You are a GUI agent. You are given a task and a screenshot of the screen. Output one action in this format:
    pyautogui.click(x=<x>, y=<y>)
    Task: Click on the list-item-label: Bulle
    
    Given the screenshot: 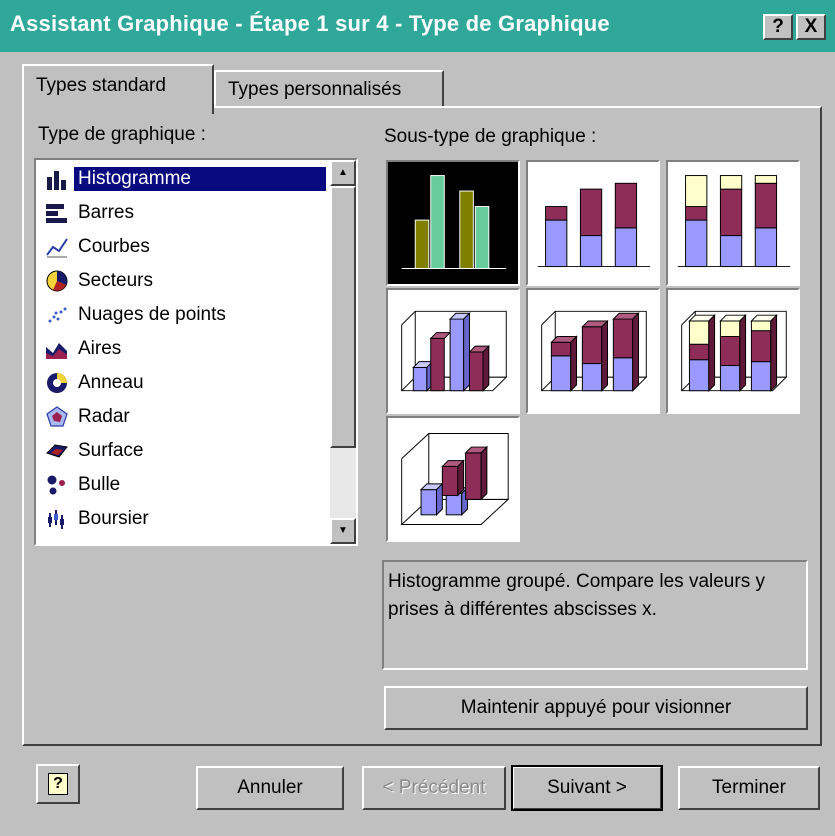 What is the action you would take?
    pyautogui.click(x=99, y=484)
    